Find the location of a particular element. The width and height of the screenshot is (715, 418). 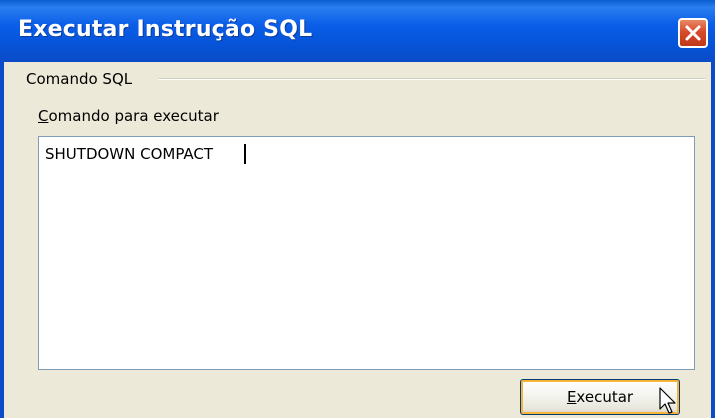

window-frame-right is located at coordinates (713, 240).